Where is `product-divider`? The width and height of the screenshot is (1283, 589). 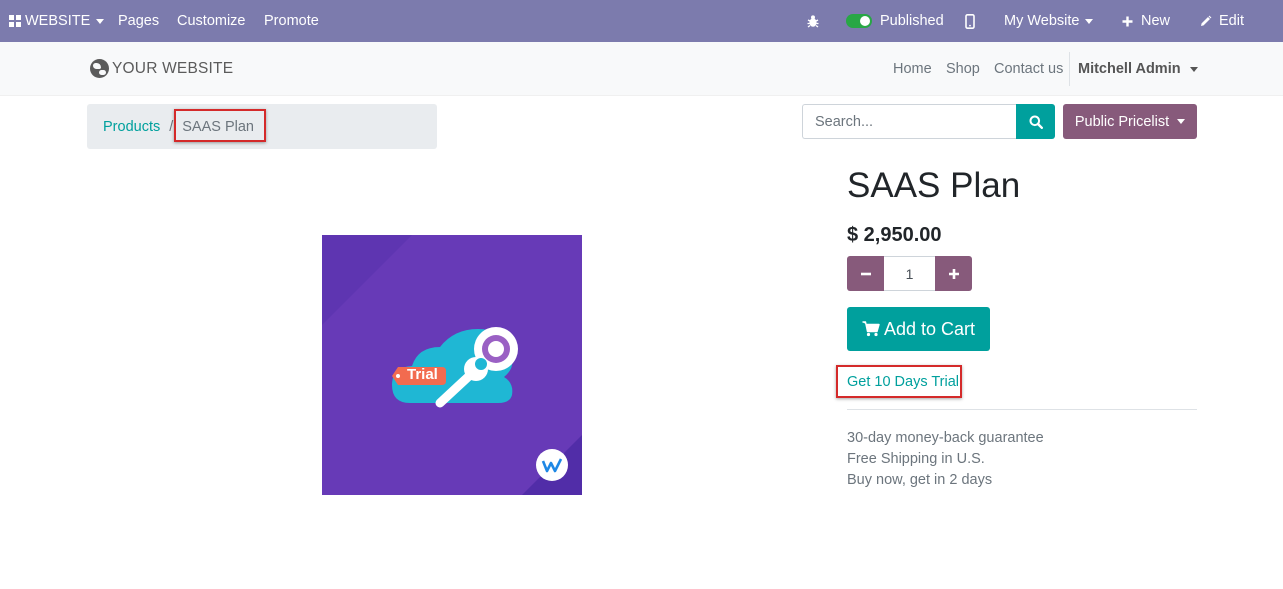 product-divider is located at coordinates (1022, 409).